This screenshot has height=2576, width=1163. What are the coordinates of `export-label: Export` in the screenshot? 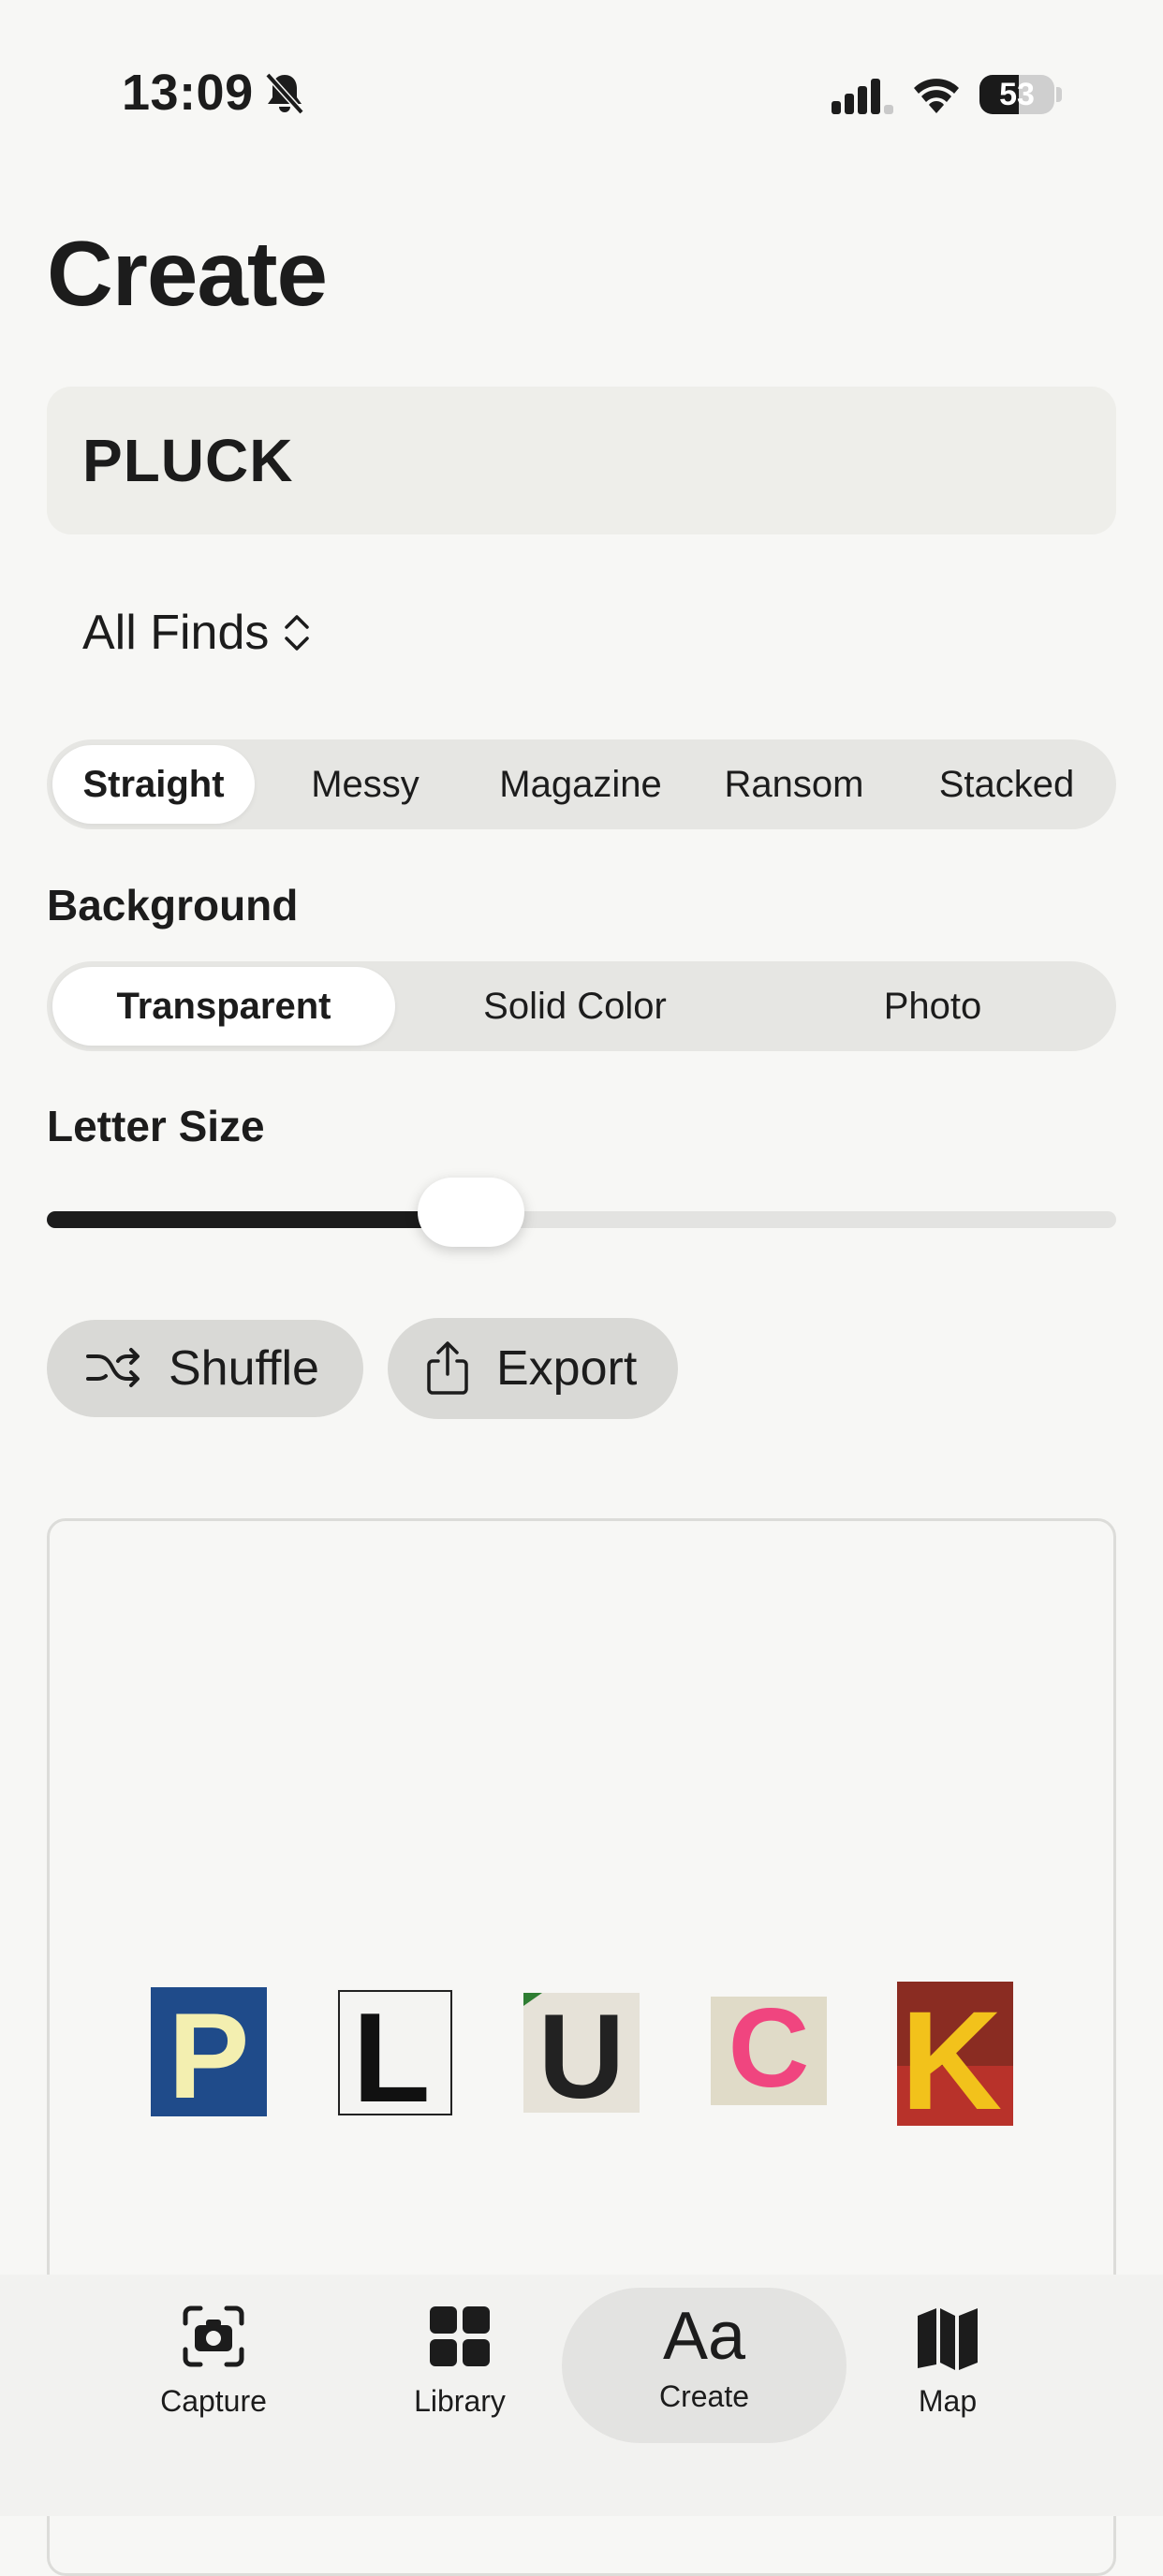 It's located at (567, 1368).